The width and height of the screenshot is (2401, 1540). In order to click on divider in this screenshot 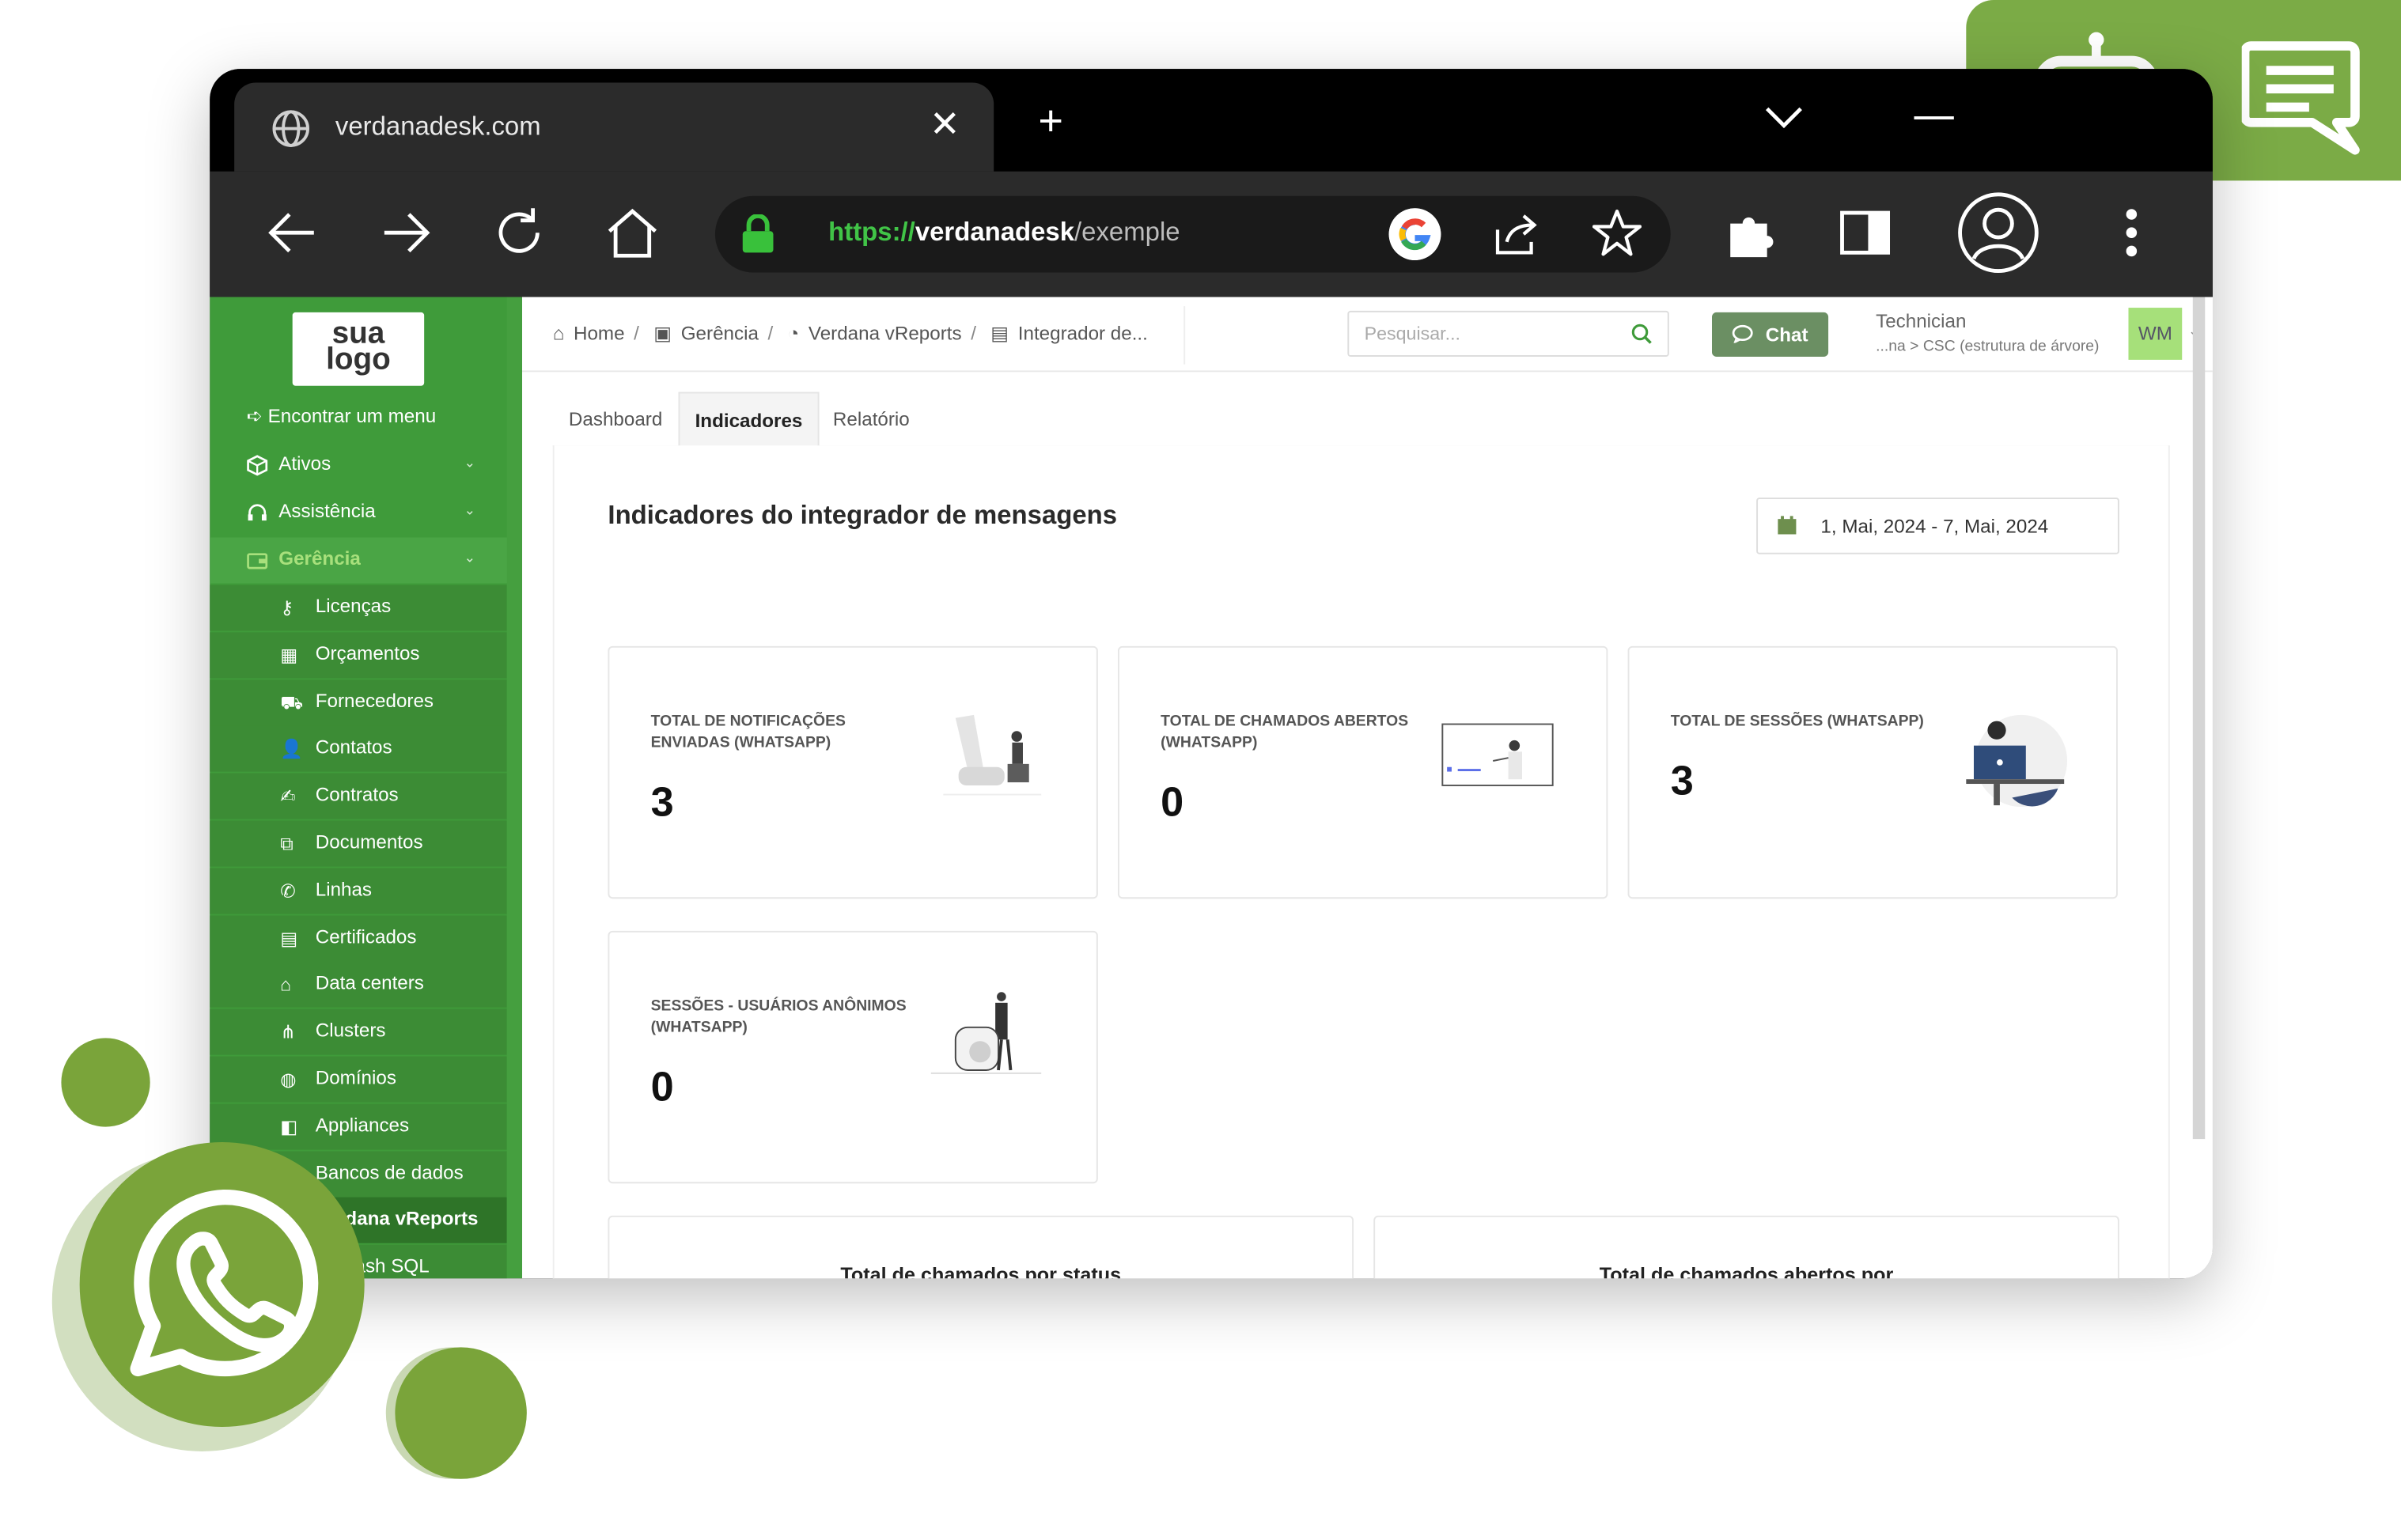, I will do `click(1184, 335)`.